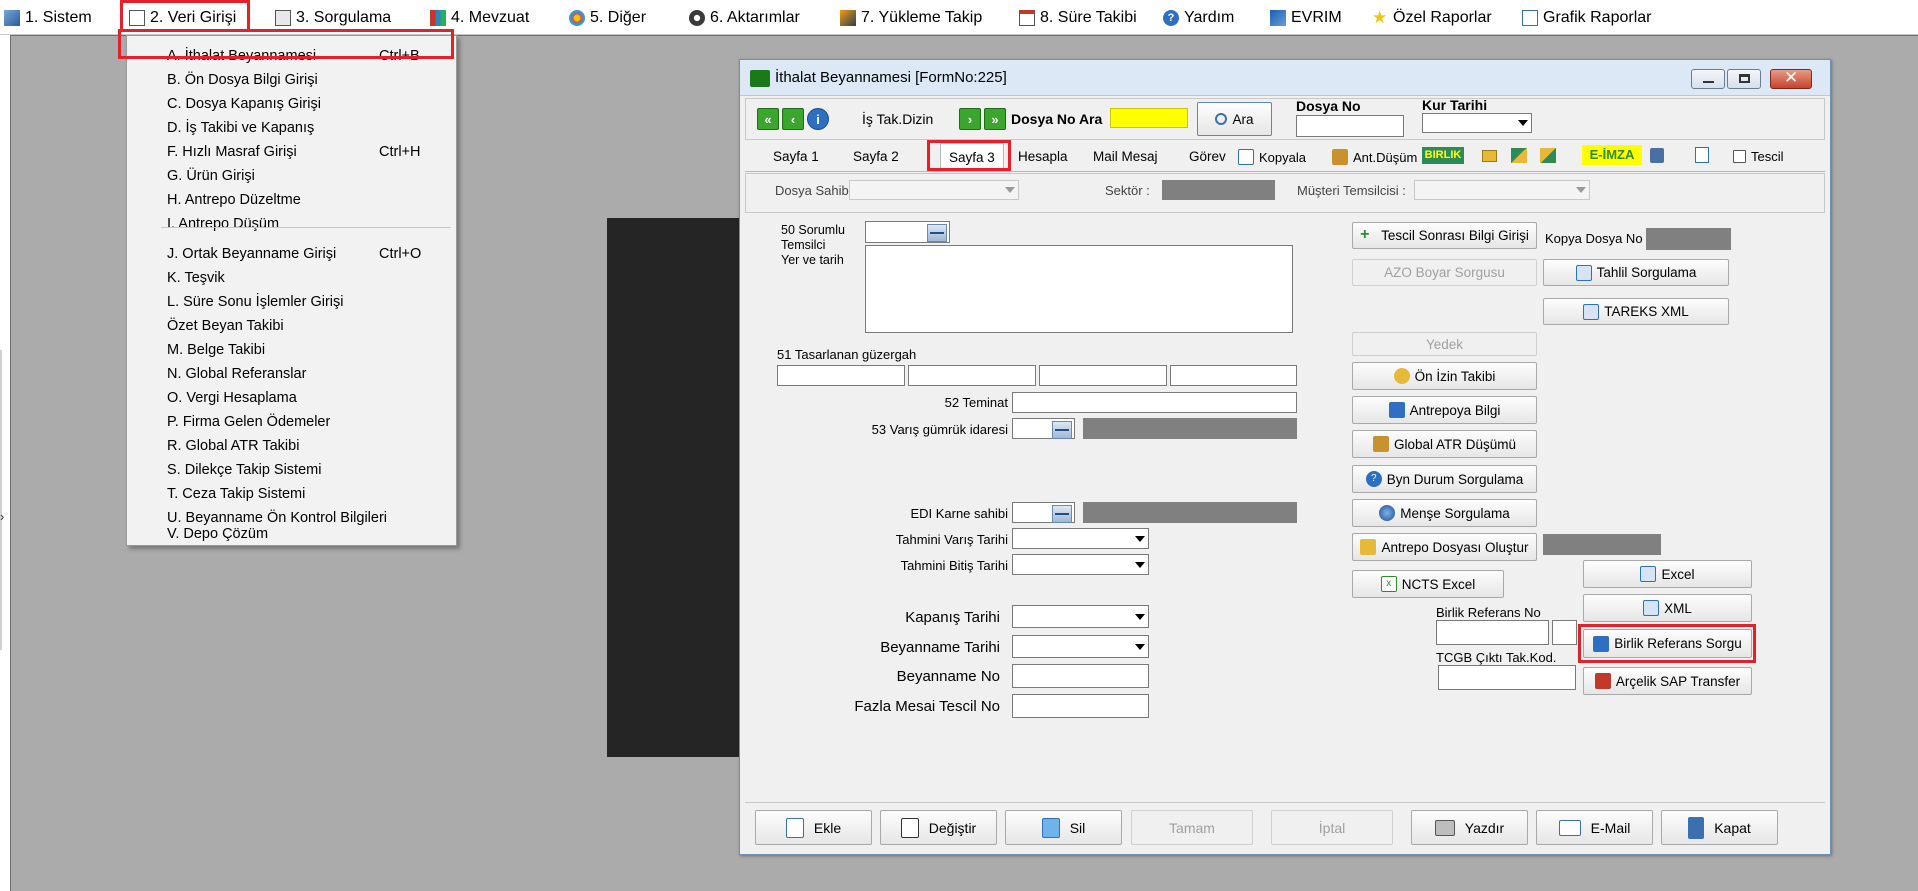 The width and height of the screenshot is (1918, 891). What do you see at coordinates (1444, 272) in the screenshot?
I see `azo-boyar-button: AZO Boyar Sorgusu` at bounding box center [1444, 272].